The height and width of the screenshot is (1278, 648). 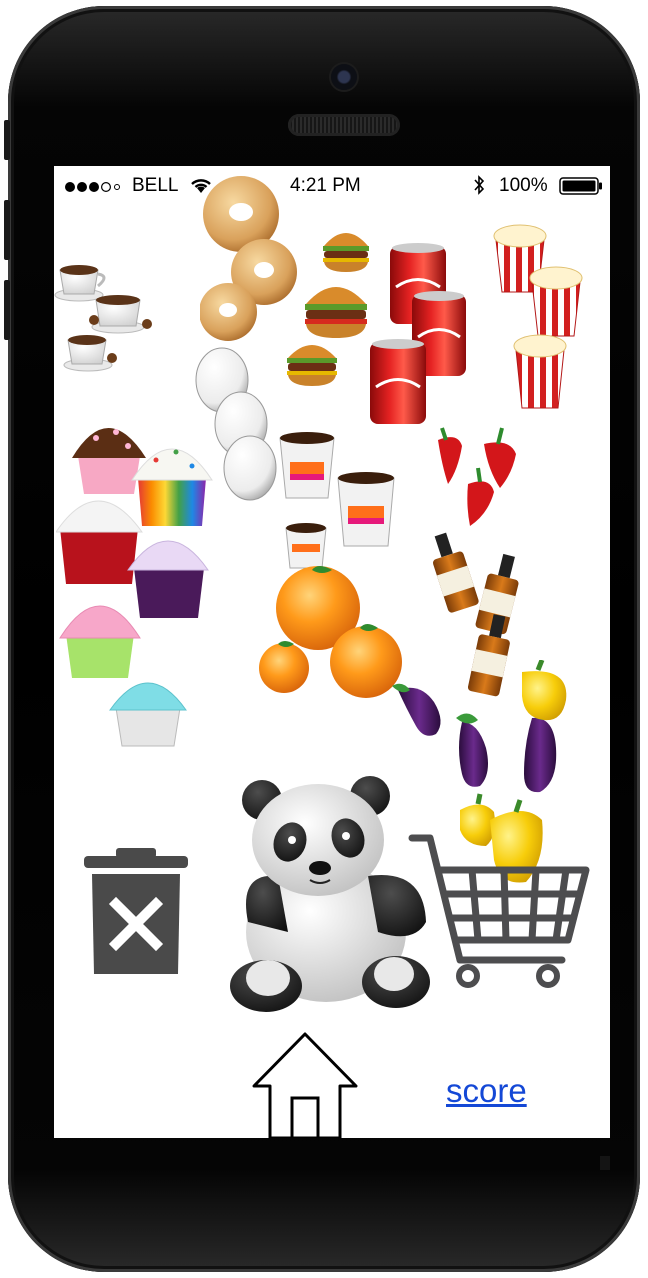 I want to click on oranges, so click(x=331, y=634).